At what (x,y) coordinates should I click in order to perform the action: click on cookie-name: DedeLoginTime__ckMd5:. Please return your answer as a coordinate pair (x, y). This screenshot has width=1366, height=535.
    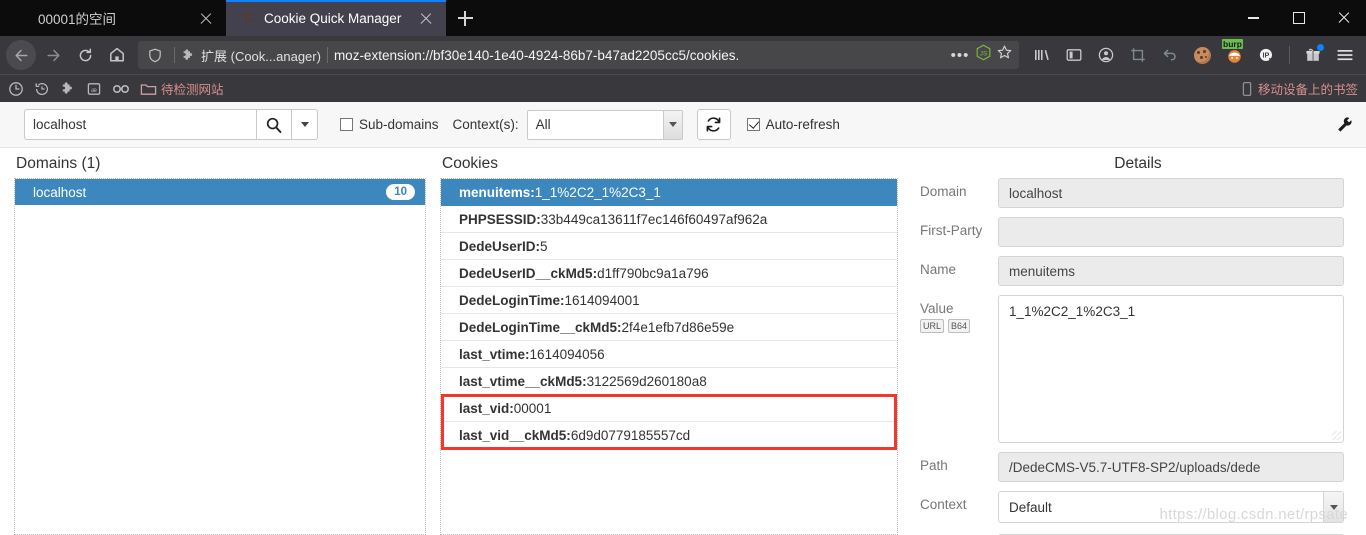
    Looking at the image, I should click on (540, 327).